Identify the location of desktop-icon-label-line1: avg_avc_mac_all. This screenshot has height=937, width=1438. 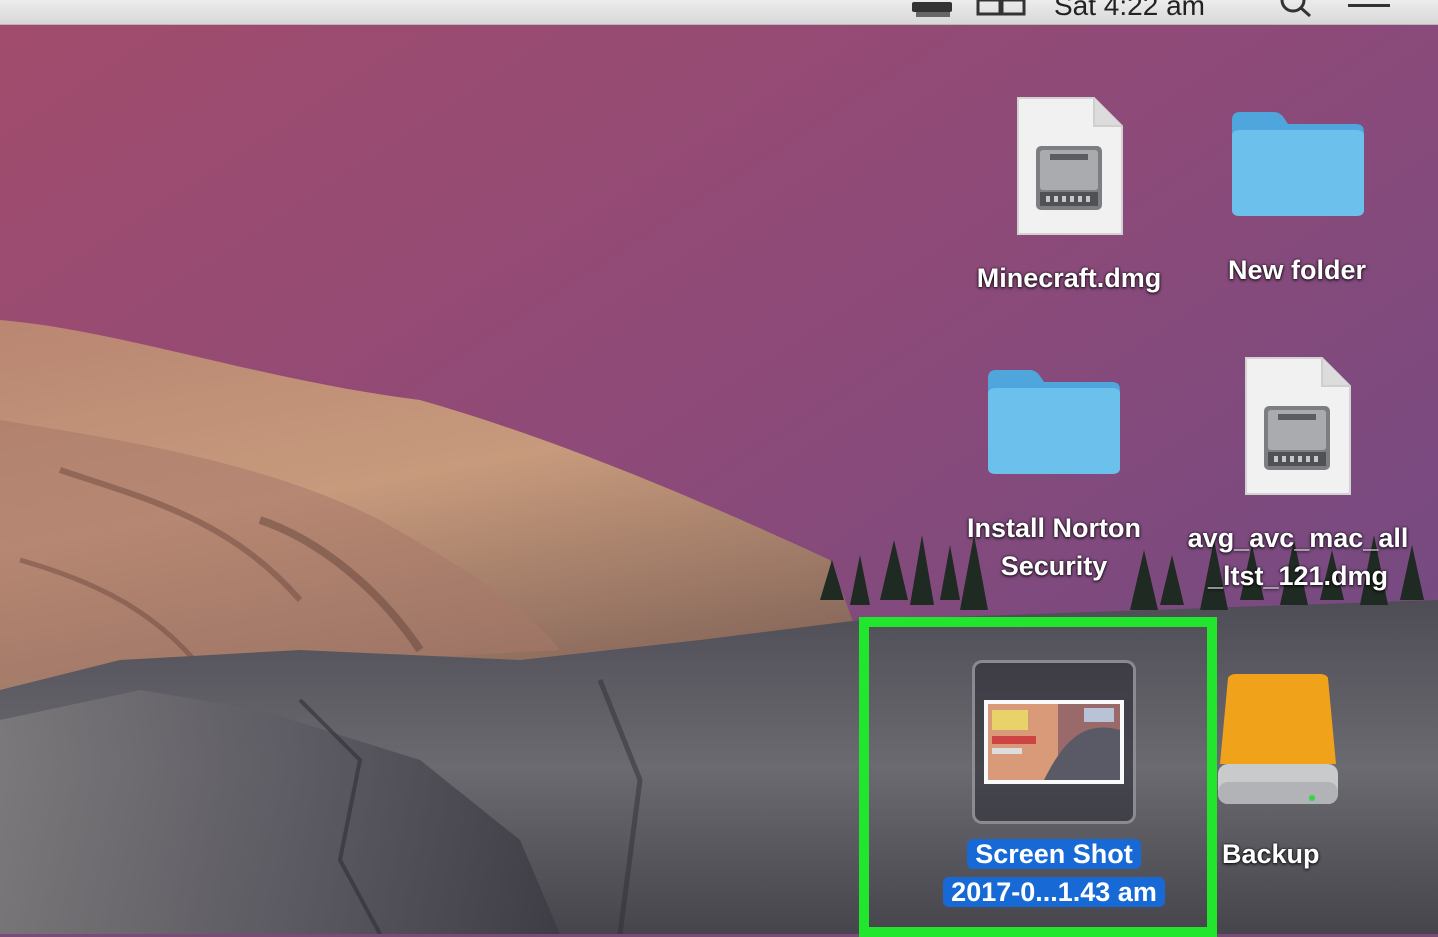
(1298, 538).